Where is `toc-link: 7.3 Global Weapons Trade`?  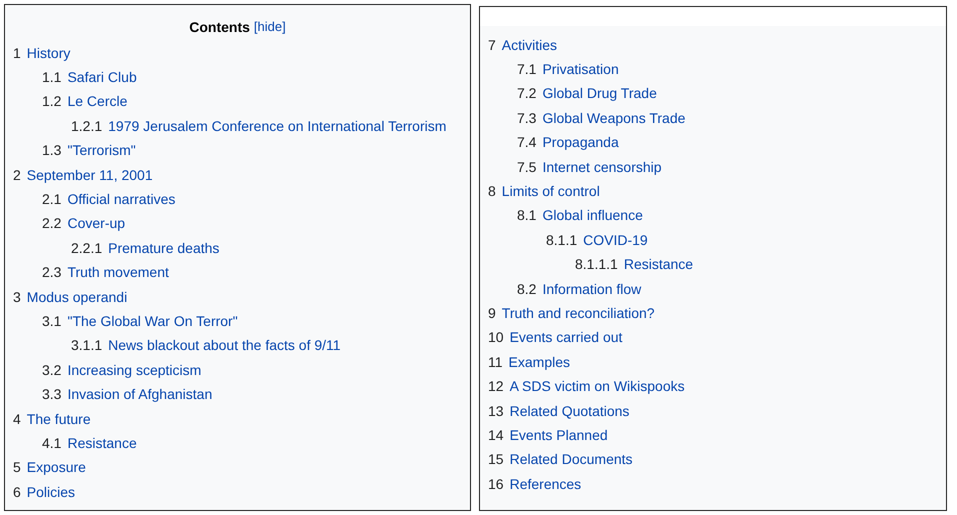
toc-link: 7.3 Global Weapons Trade is located at coordinates (601, 118).